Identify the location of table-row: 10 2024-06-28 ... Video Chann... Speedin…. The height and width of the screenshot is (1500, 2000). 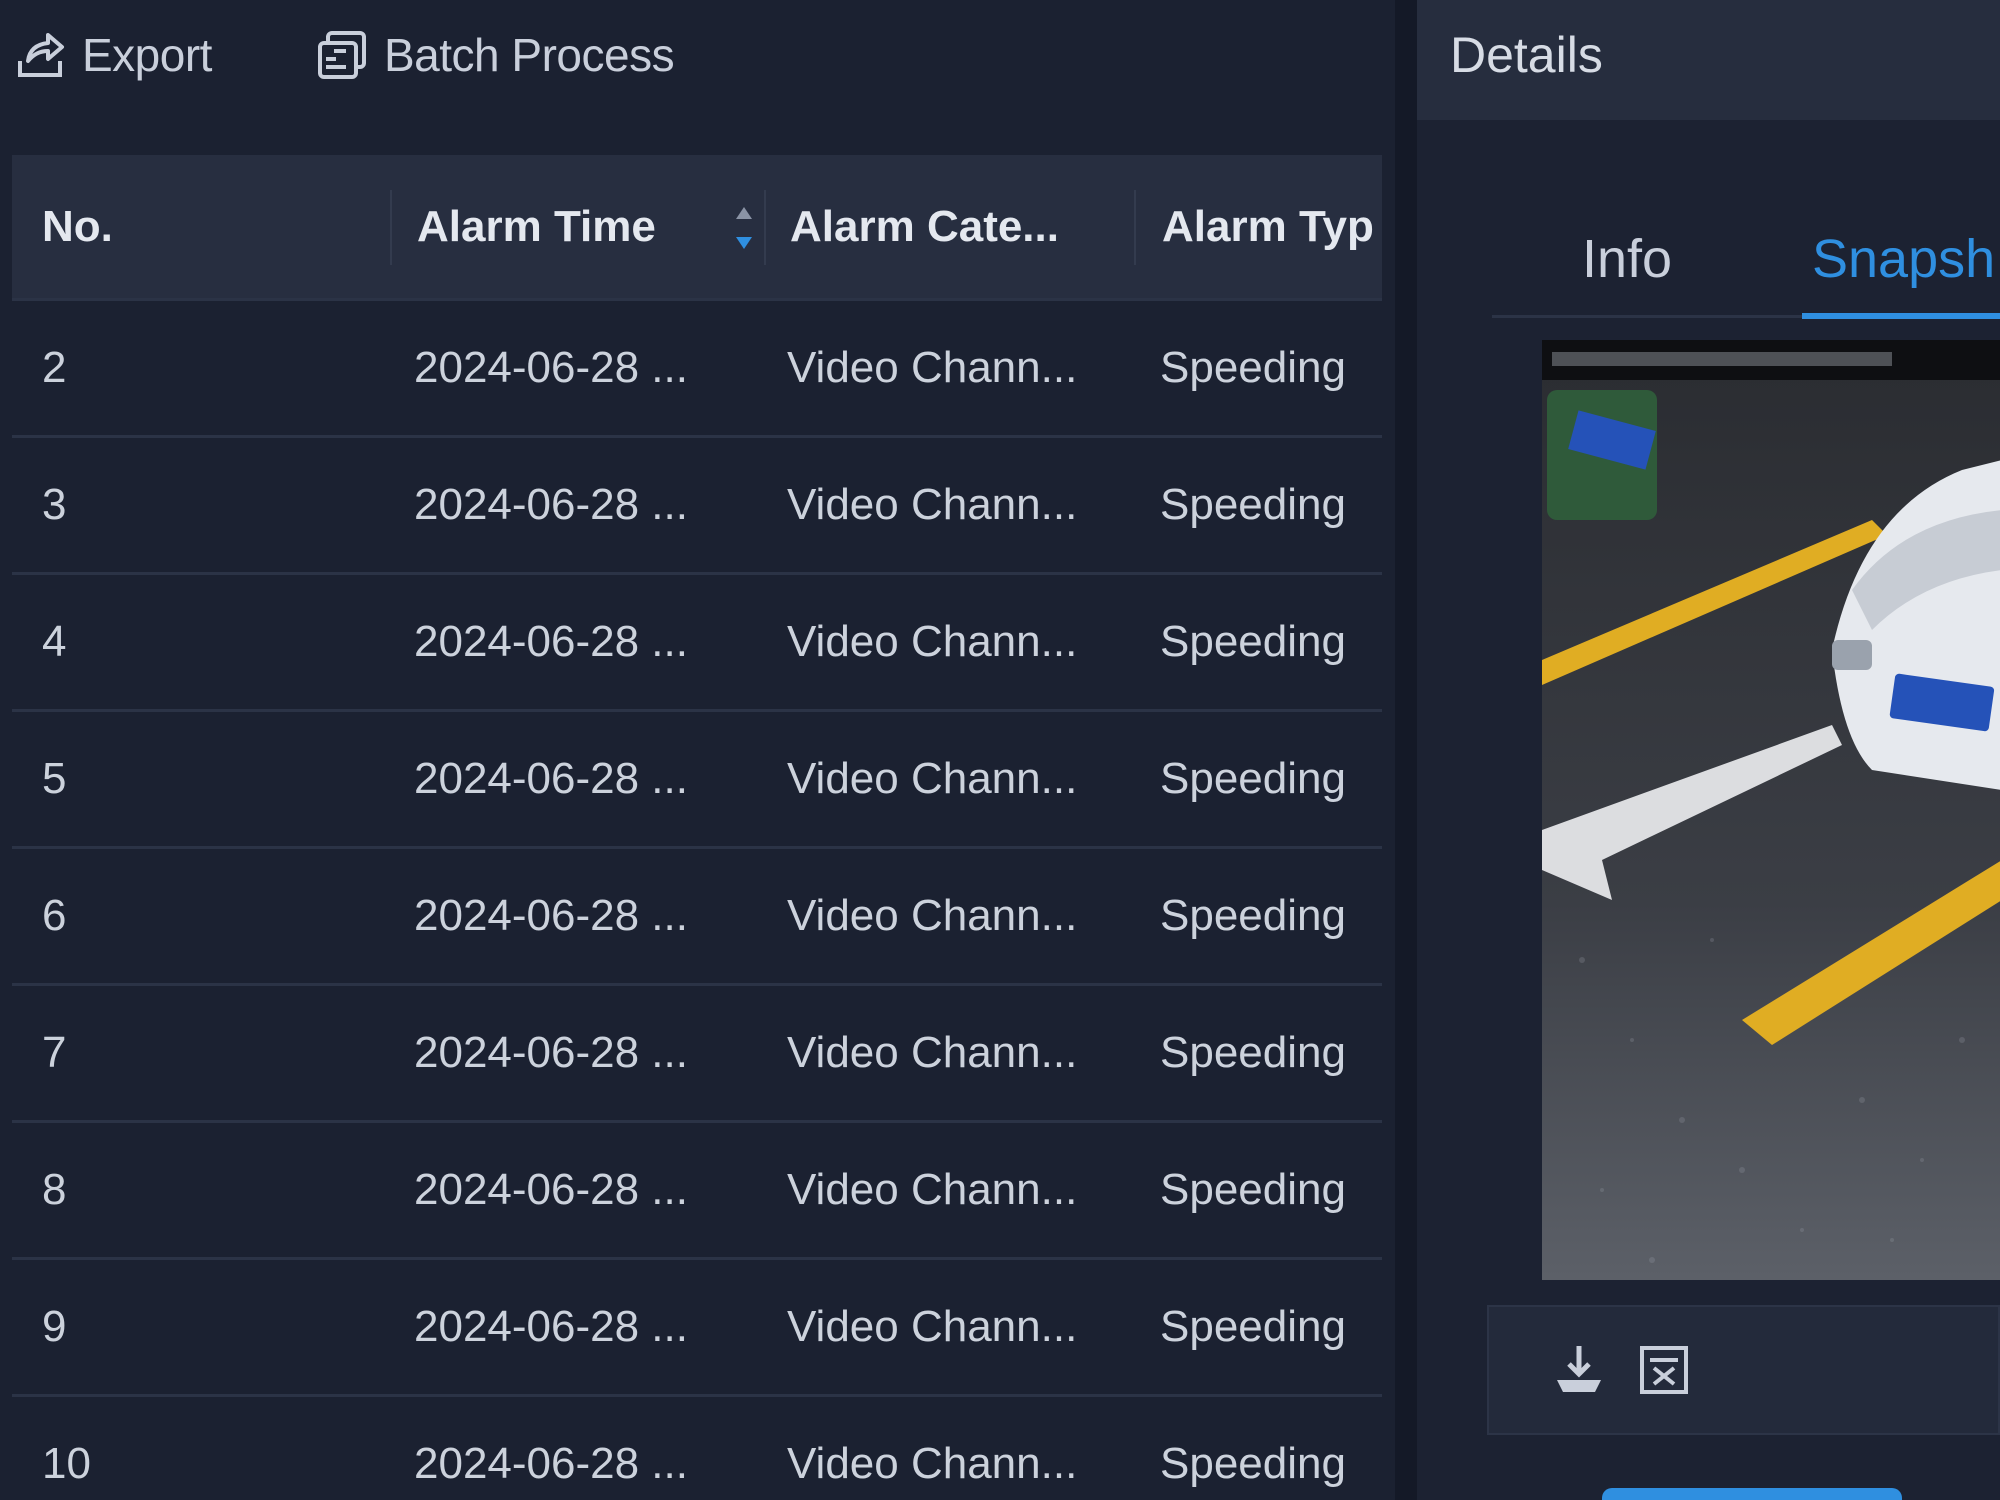
(697, 1447).